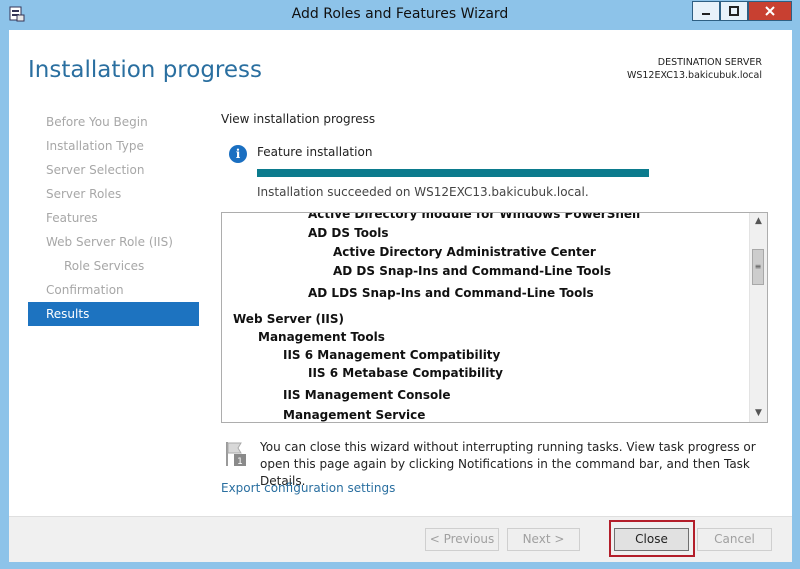 The image size is (800, 569). I want to click on destination-label: DESTINATION SERVER, so click(709, 62).